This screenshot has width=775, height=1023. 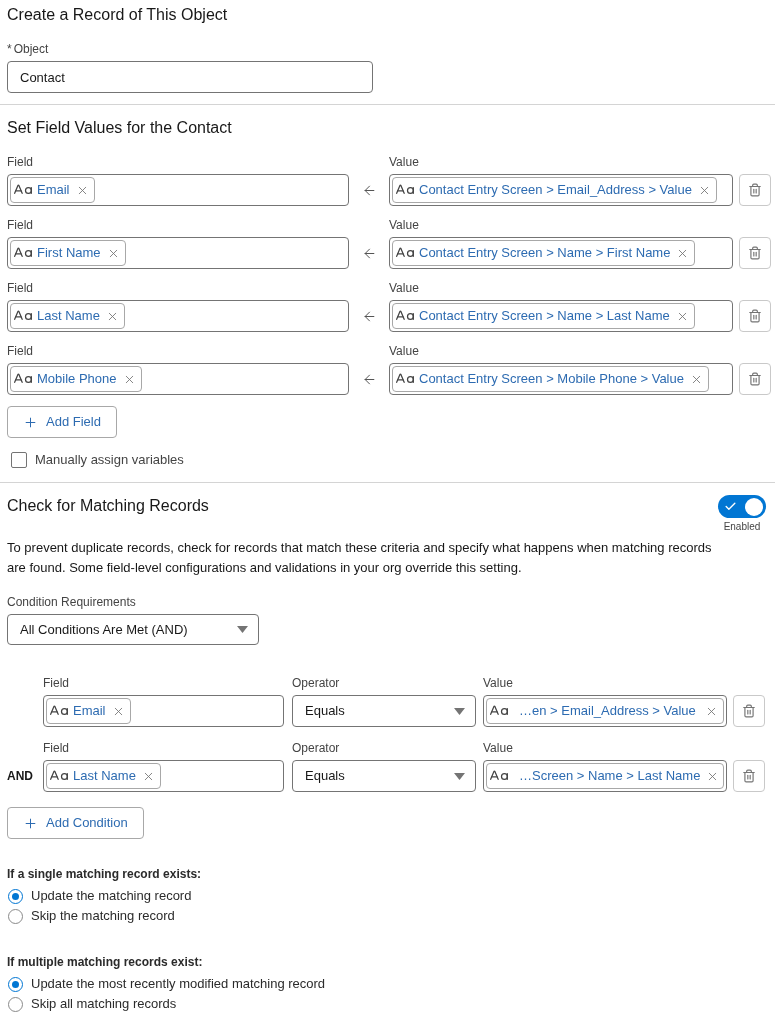 I want to click on check-icon, so click(x=730, y=506).